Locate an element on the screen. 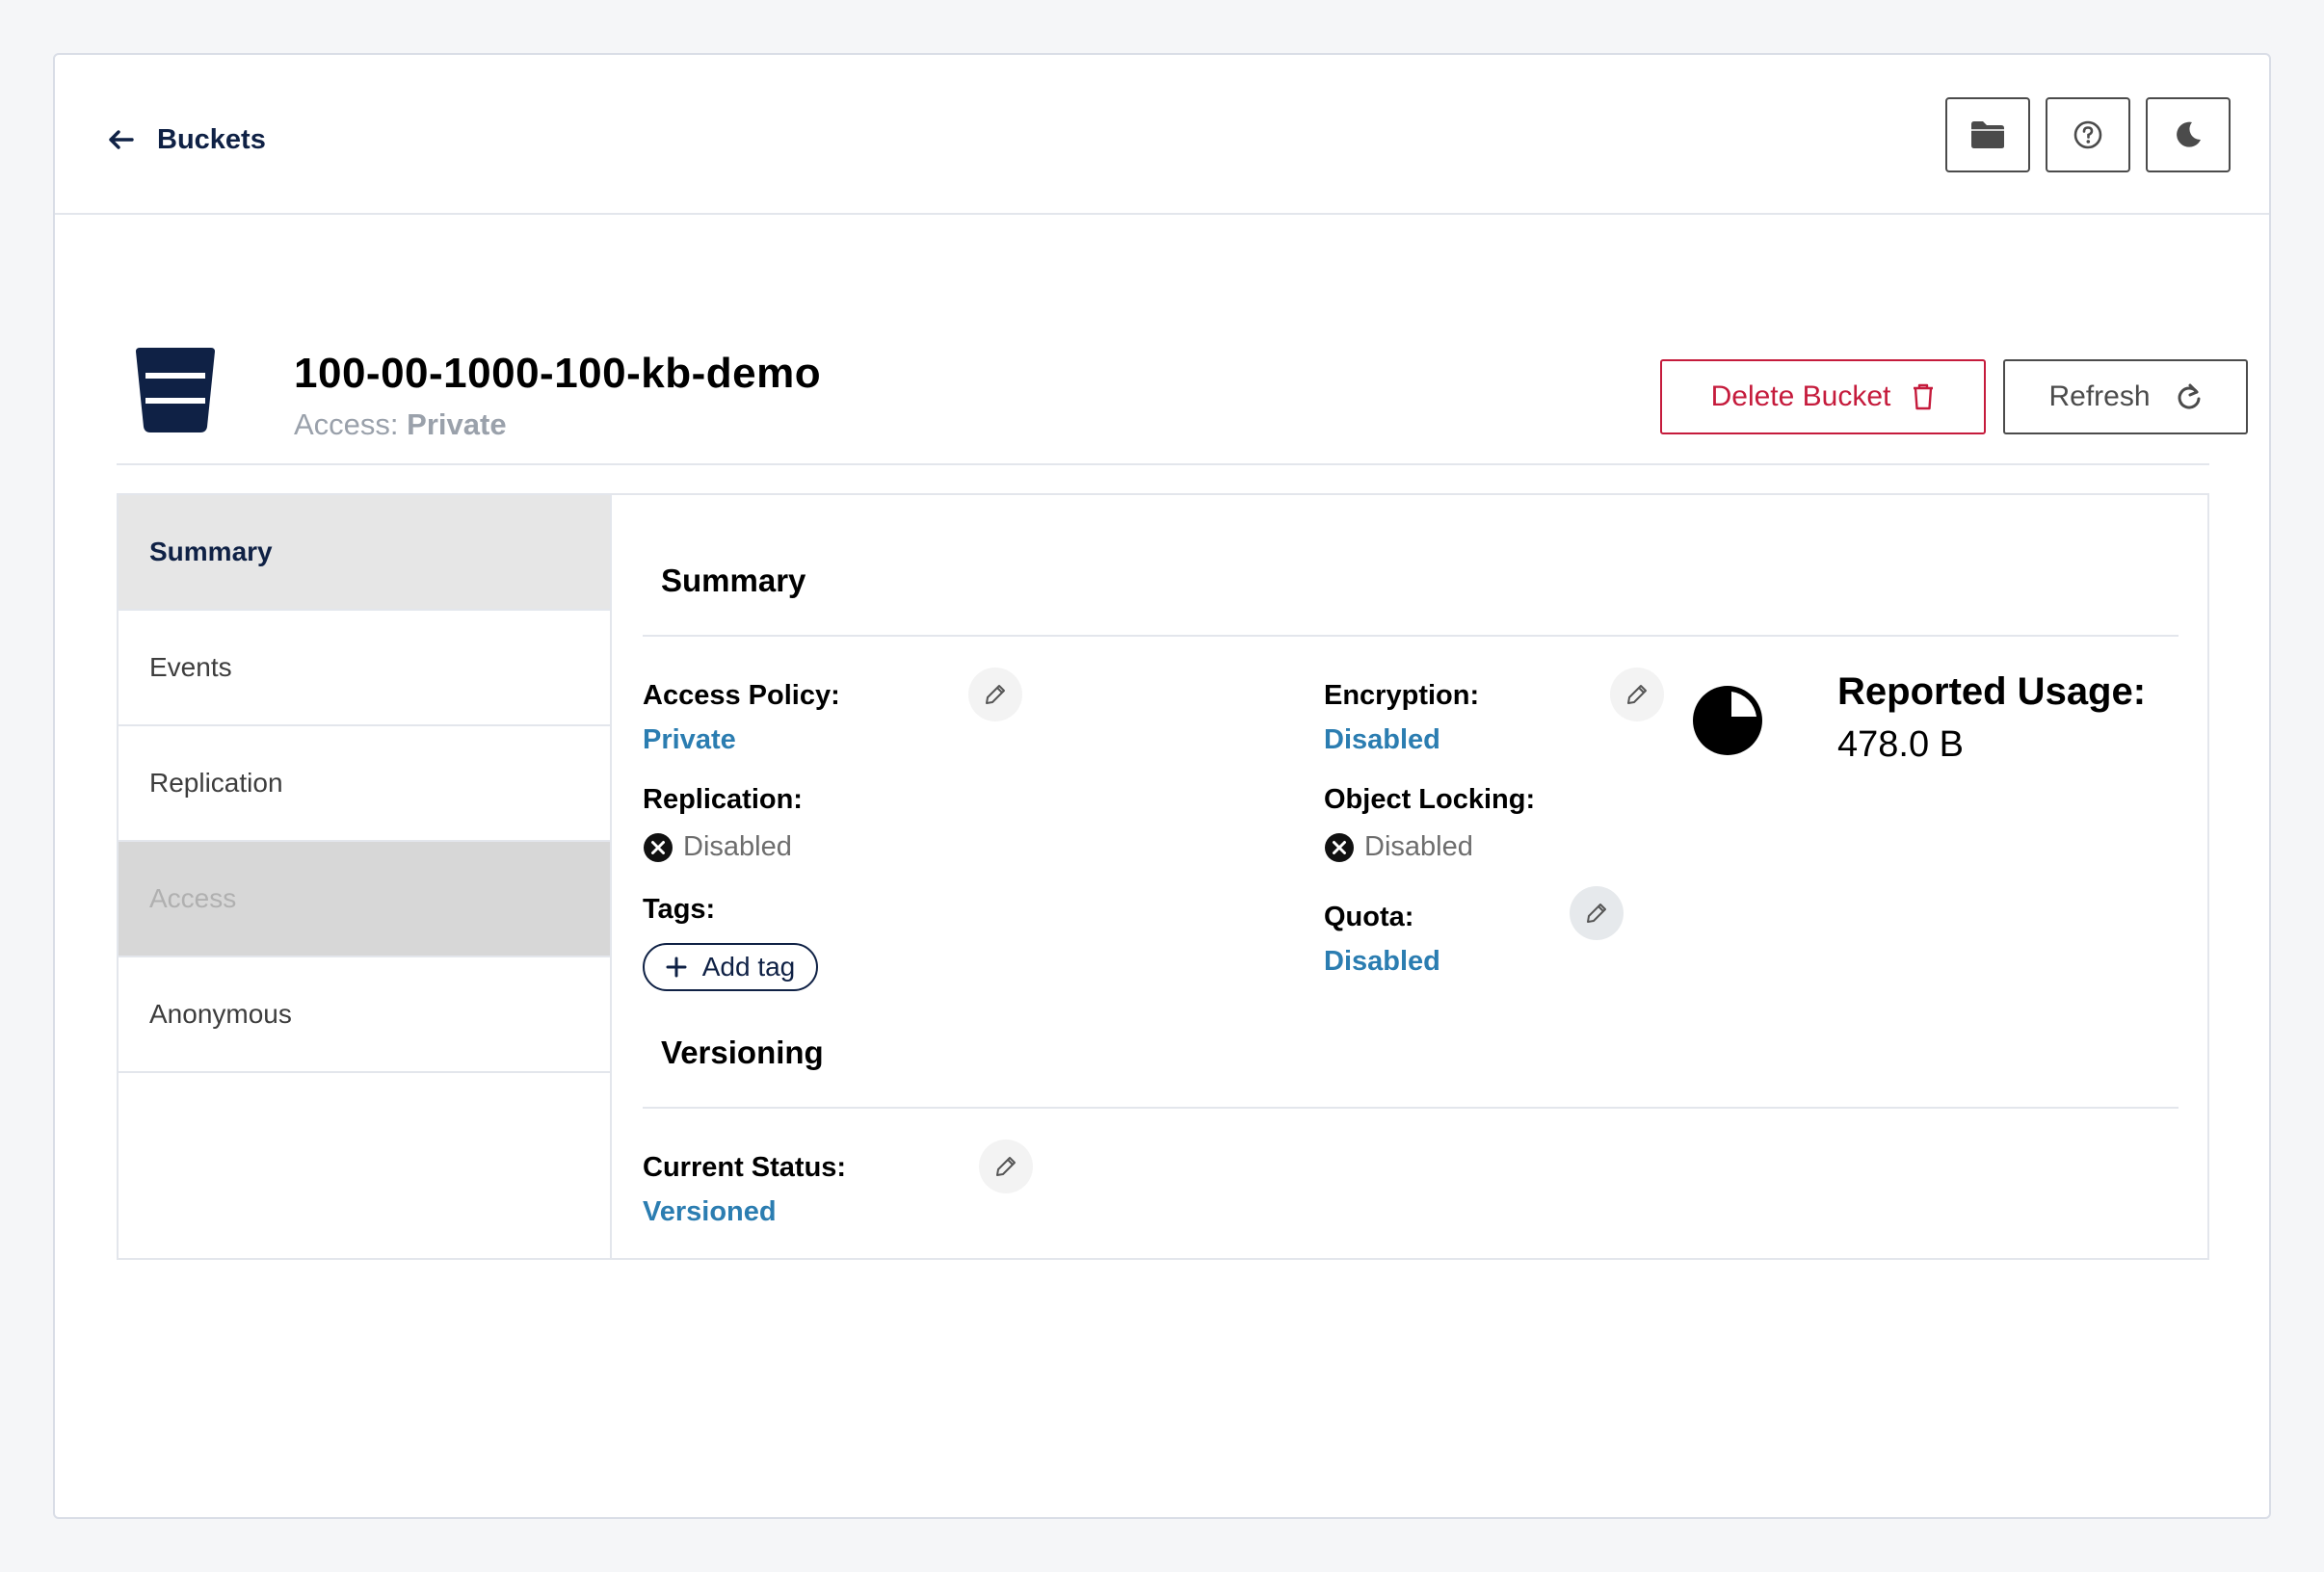 This screenshot has height=1572, width=2324. delete-bucket-label: Delete Bucket is located at coordinates (1801, 396).